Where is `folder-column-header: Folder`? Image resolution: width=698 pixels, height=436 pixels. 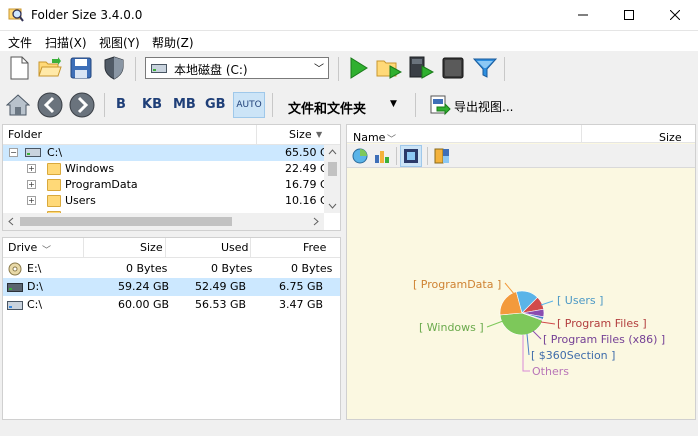 folder-column-header: Folder is located at coordinates (25, 134).